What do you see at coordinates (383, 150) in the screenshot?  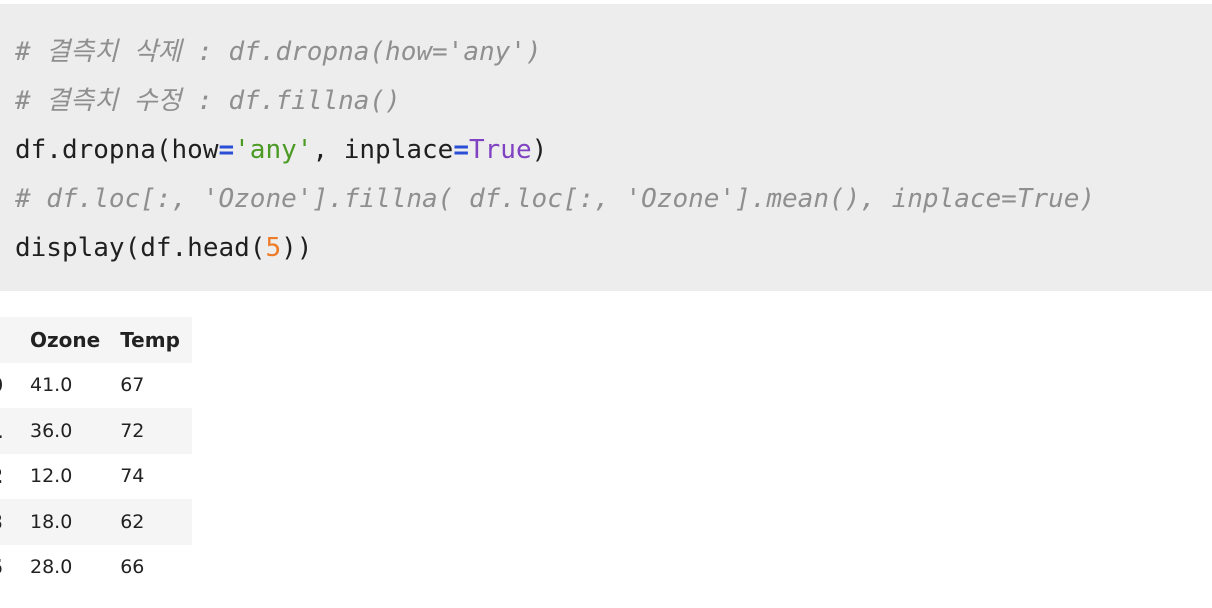 I see `code-token: , inplace` at bounding box center [383, 150].